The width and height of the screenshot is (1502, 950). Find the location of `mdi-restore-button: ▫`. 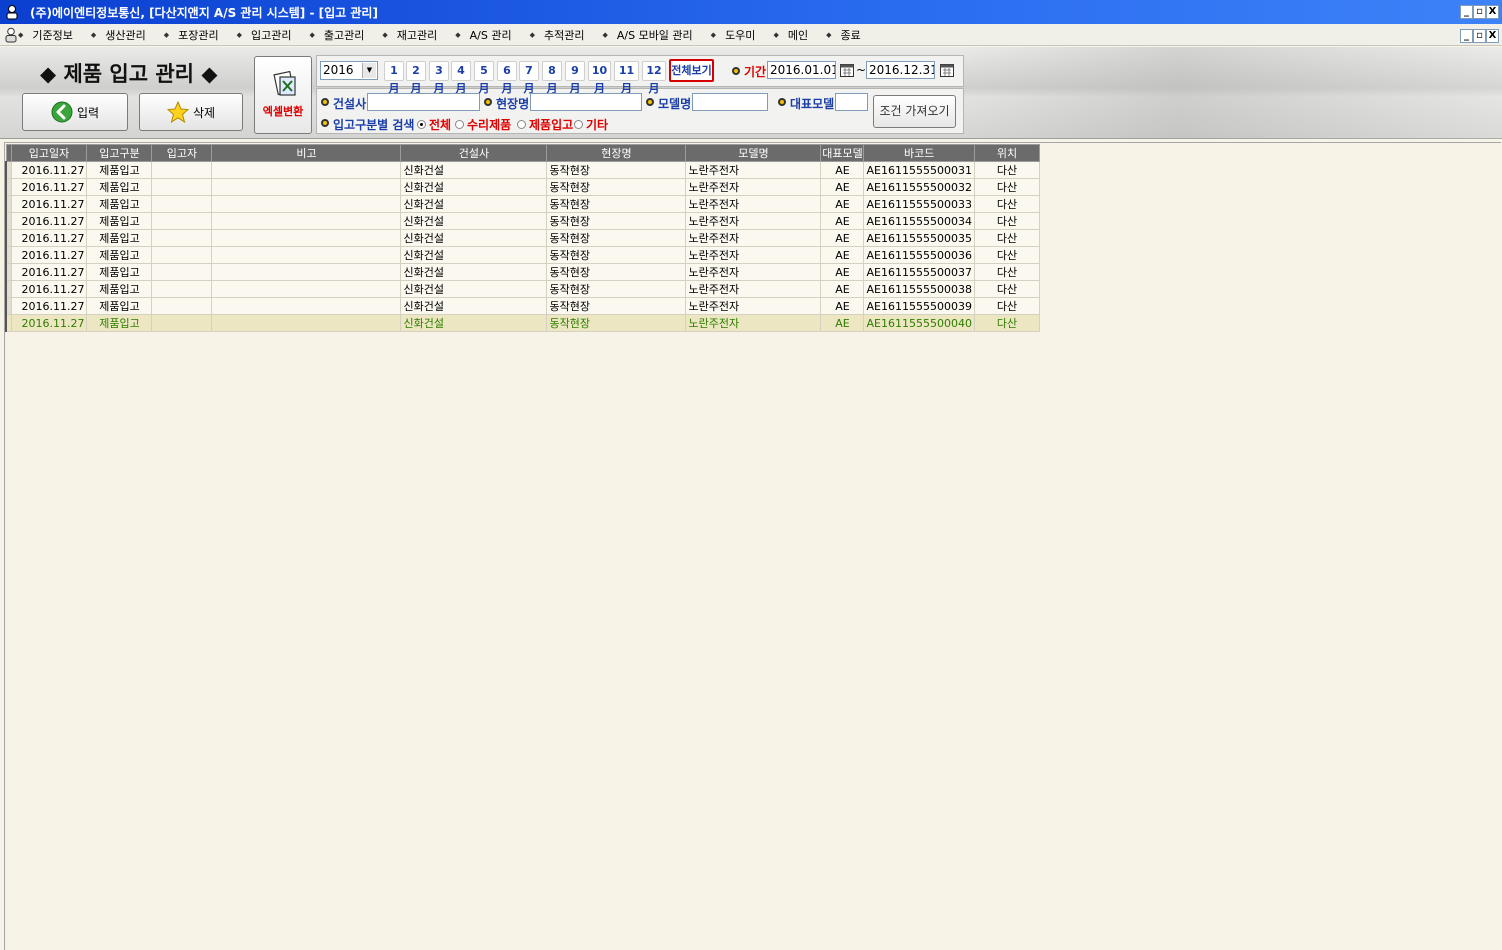

mdi-restore-button: ▫ is located at coordinates (1479, 36).